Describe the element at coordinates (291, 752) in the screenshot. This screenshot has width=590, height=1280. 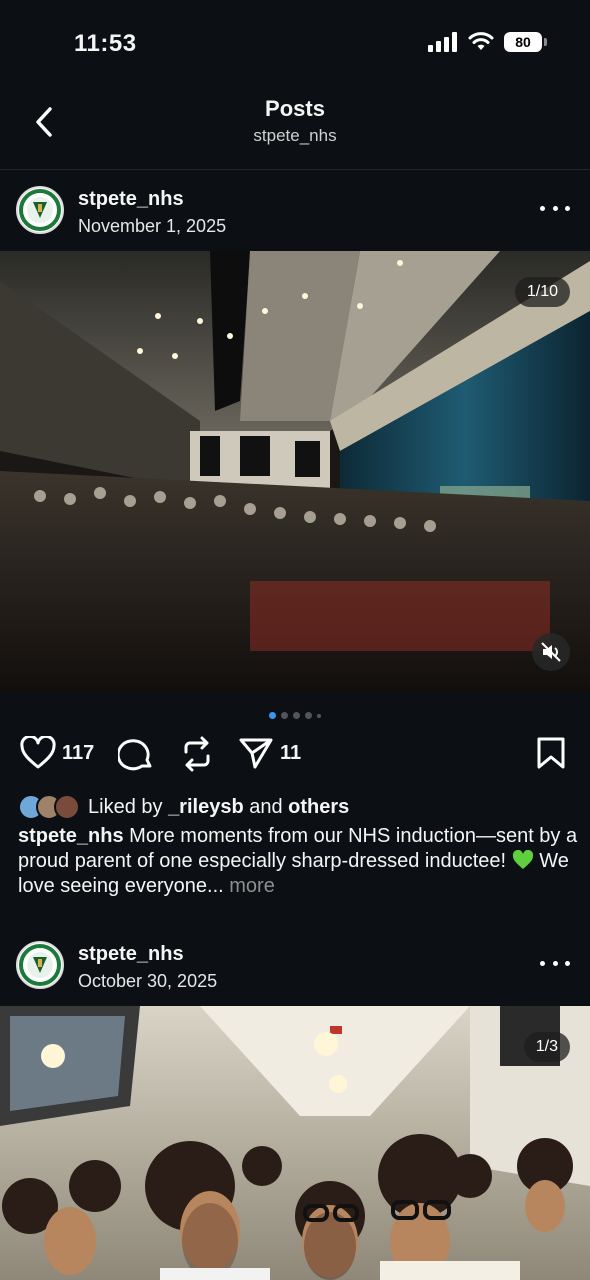
I see `share-count: 11` at that location.